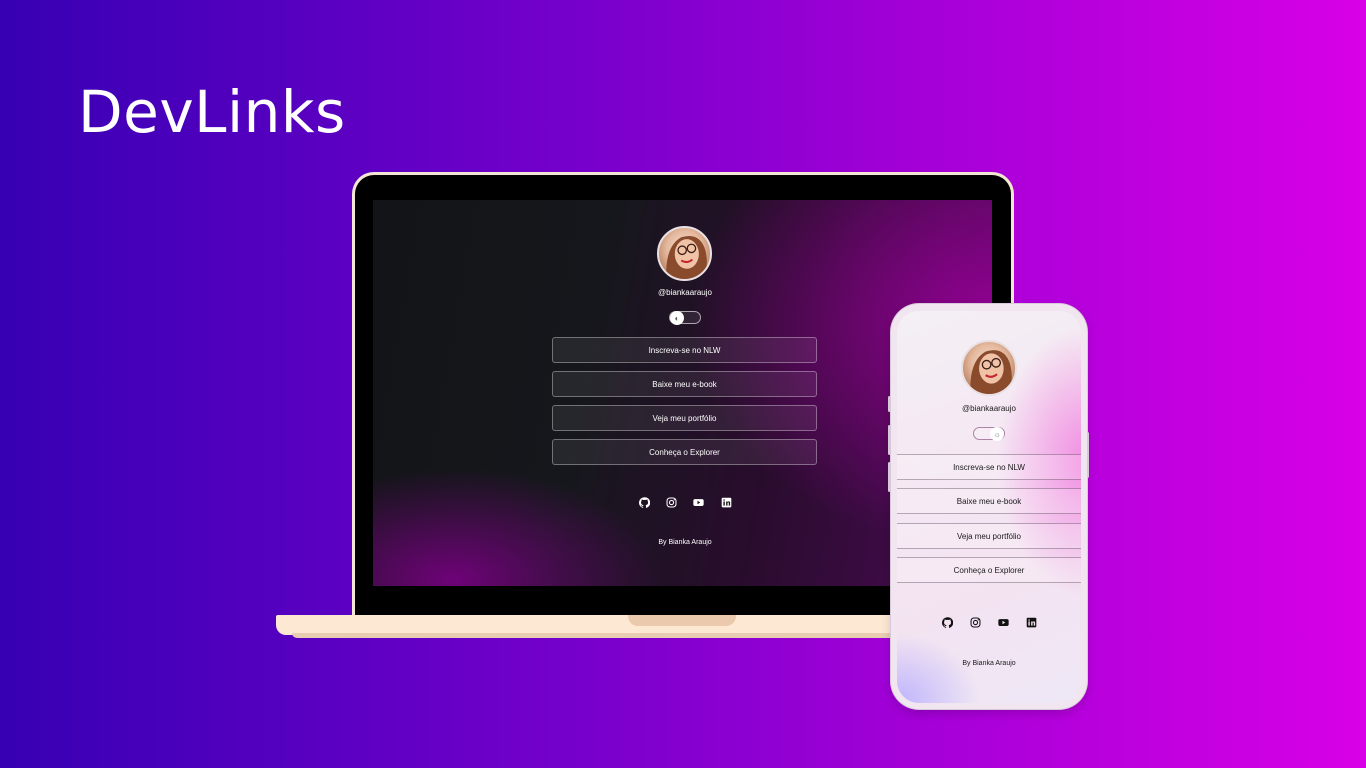  I want to click on sun-icon: ☼, so click(997, 434).